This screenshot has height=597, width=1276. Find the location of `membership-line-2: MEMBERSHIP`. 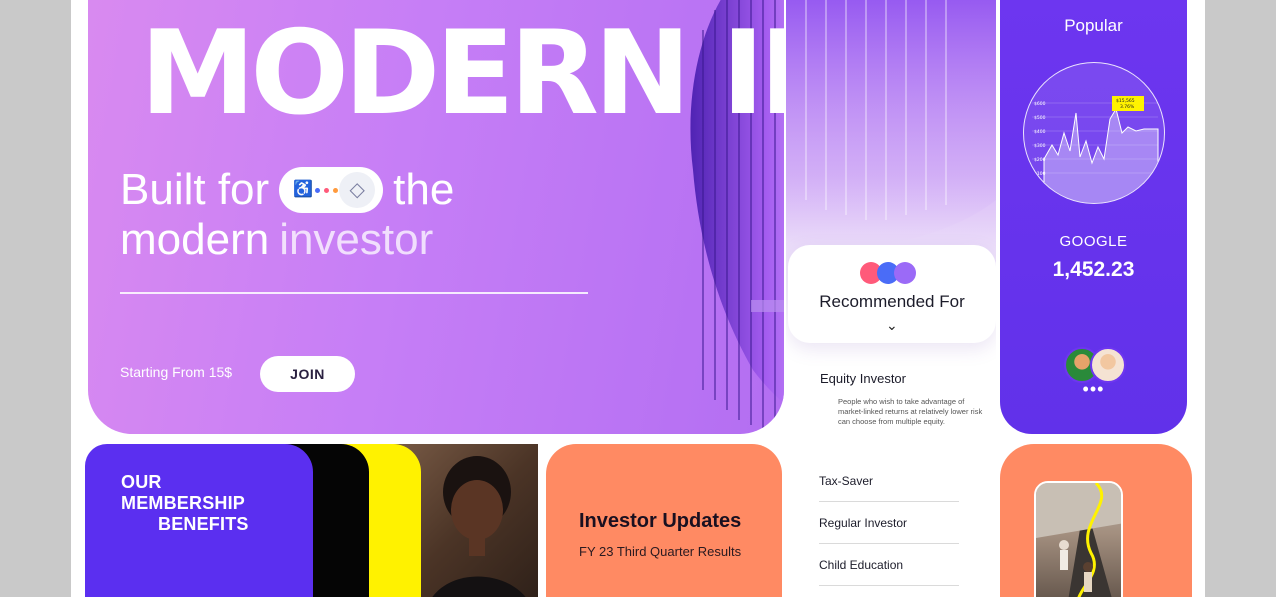

membership-line-2: MEMBERSHIP is located at coordinates (183, 503).